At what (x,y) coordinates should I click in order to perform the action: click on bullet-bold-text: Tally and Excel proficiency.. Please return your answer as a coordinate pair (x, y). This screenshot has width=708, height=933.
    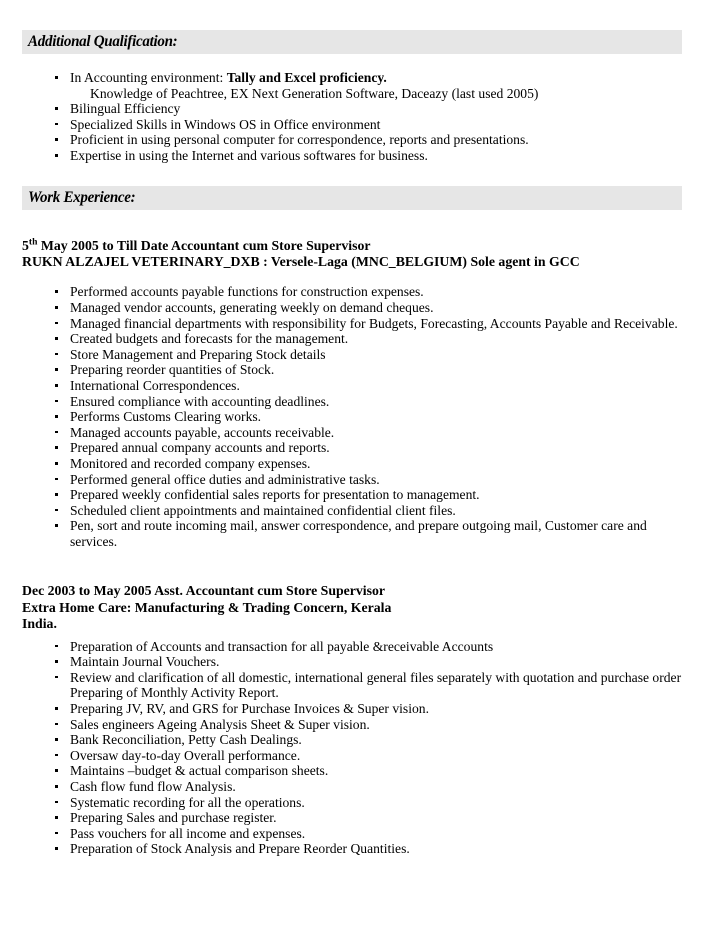
    Looking at the image, I should click on (306, 77).